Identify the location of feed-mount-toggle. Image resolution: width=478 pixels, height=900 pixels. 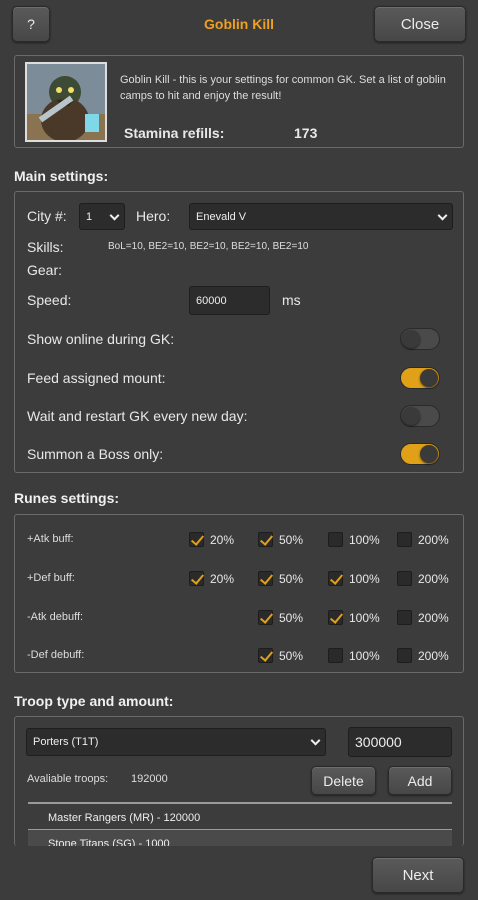
(420, 378).